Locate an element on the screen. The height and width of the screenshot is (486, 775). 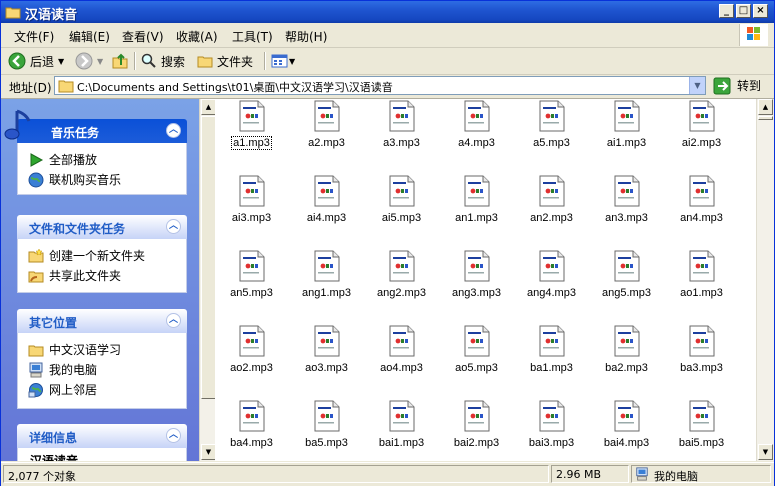
file-item: ba1.mp3 is located at coordinates (551, 360).